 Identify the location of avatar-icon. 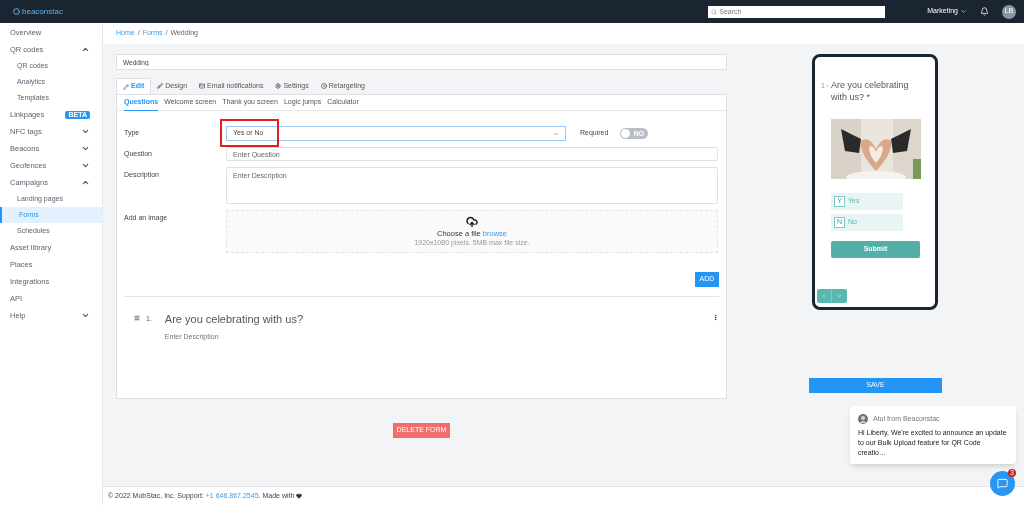
(863, 419).